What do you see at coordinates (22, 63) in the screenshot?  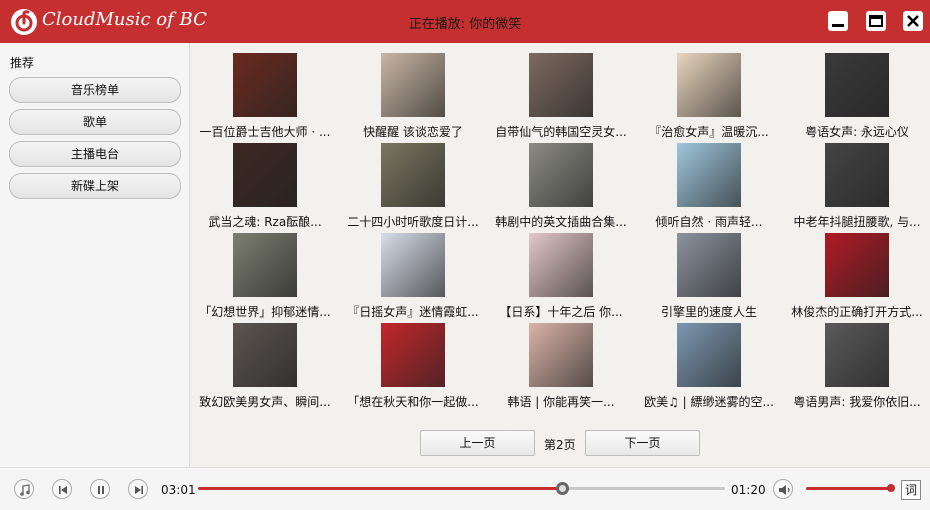 I see `sidebar-heading: 推荐` at bounding box center [22, 63].